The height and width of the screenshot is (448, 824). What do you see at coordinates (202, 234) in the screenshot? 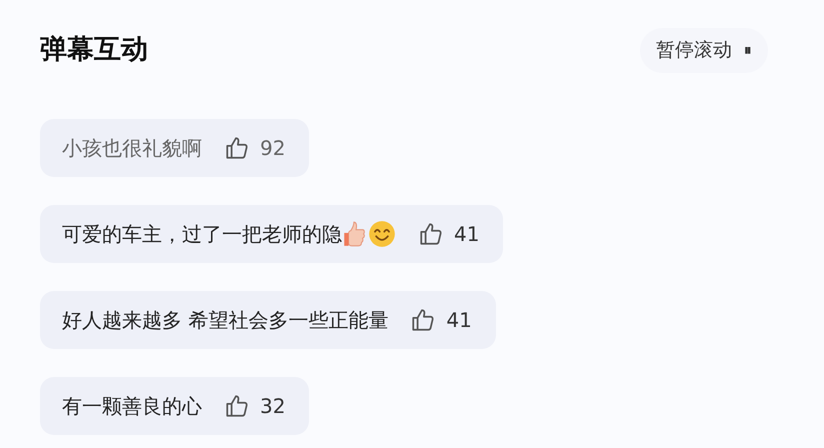
I see `comment-text: 可爱的车主，过了一把老师的隐` at bounding box center [202, 234].